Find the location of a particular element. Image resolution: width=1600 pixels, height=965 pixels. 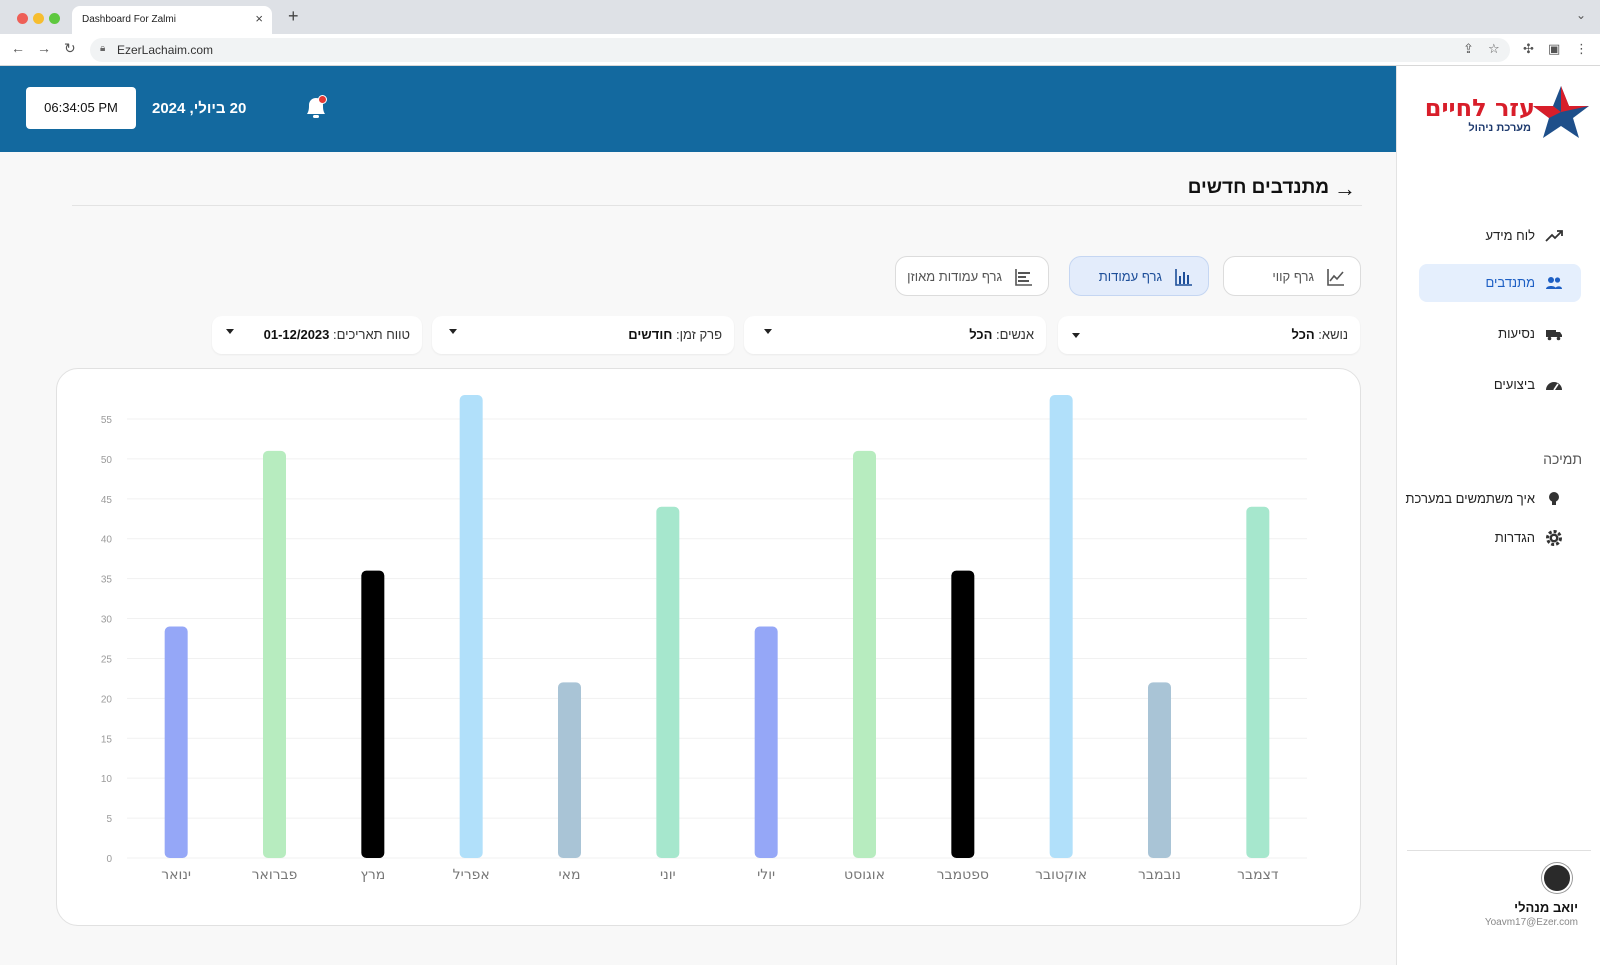

x-tick-label: אפריל is located at coordinates (471, 875).